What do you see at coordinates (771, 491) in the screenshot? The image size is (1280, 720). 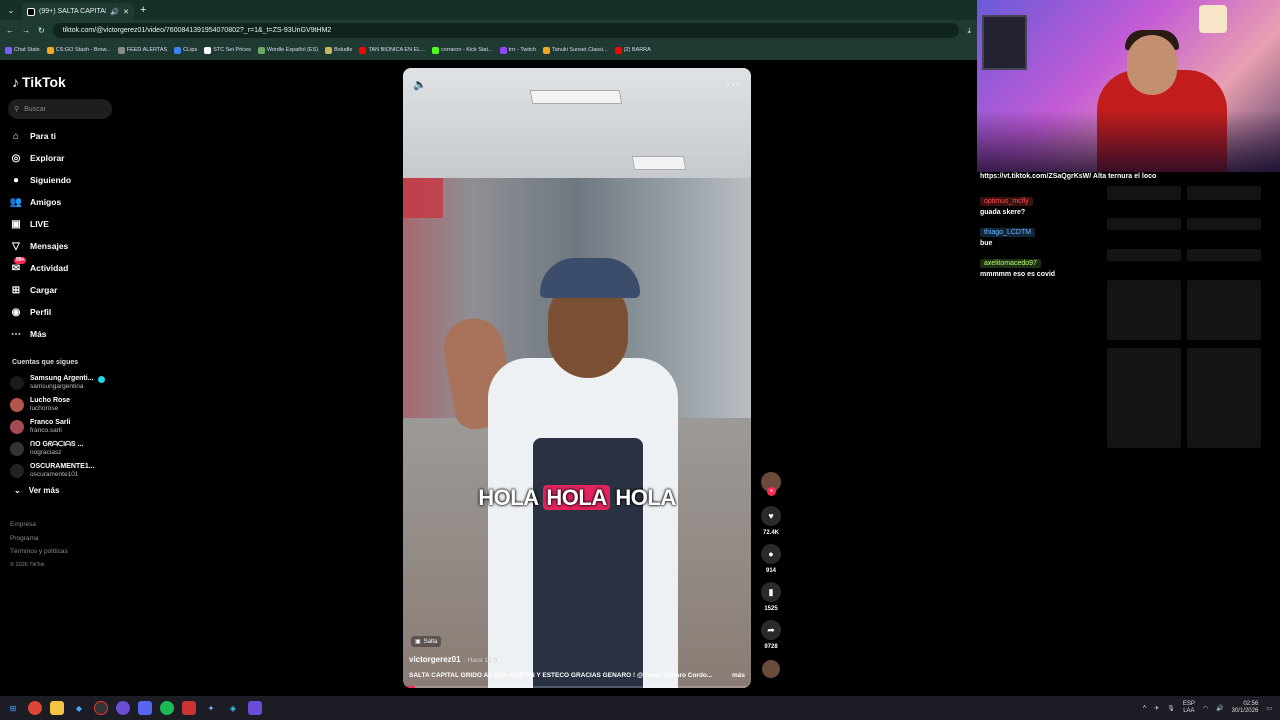 I see `follow-plus-icon: +` at bounding box center [771, 491].